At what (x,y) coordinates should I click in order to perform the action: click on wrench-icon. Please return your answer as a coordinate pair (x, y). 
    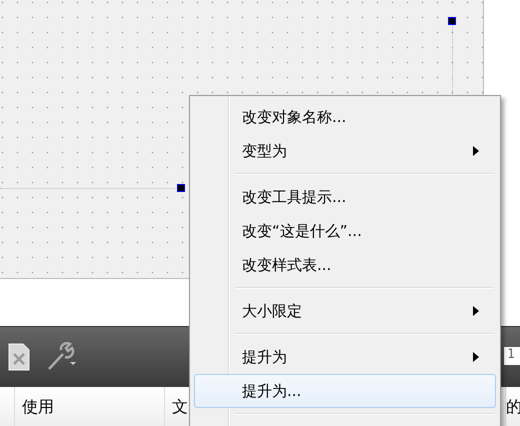
    Looking at the image, I should click on (62, 357).